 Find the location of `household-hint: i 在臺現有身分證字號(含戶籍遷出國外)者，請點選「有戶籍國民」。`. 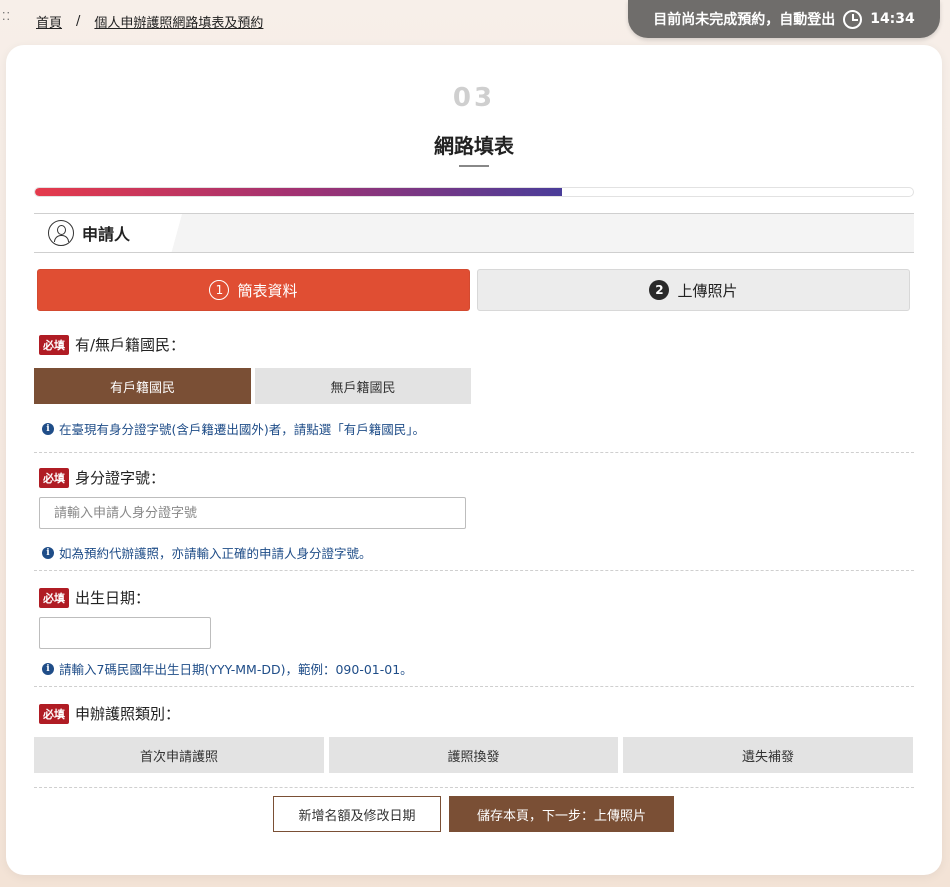

household-hint: i 在臺現有身分證字號(含戶籍遷出國外)者，請點選「有戶籍國民」。 is located at coordinates (233, 428).